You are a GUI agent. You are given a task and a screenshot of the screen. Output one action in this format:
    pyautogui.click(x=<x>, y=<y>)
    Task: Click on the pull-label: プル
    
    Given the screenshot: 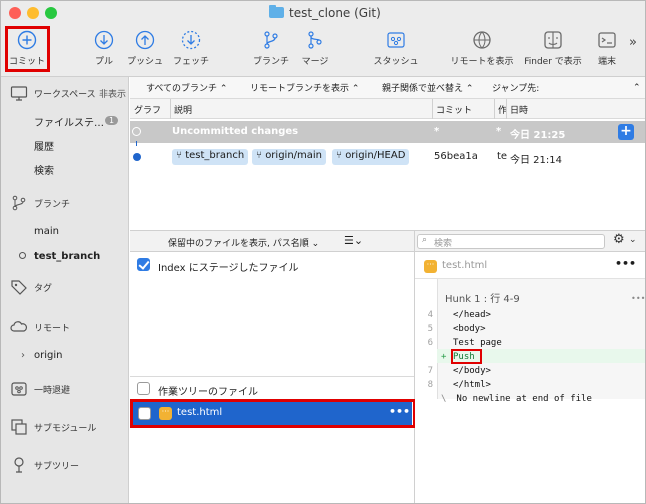 What is the action you would take?
    pyautogui.click(x=103, y=62)
    